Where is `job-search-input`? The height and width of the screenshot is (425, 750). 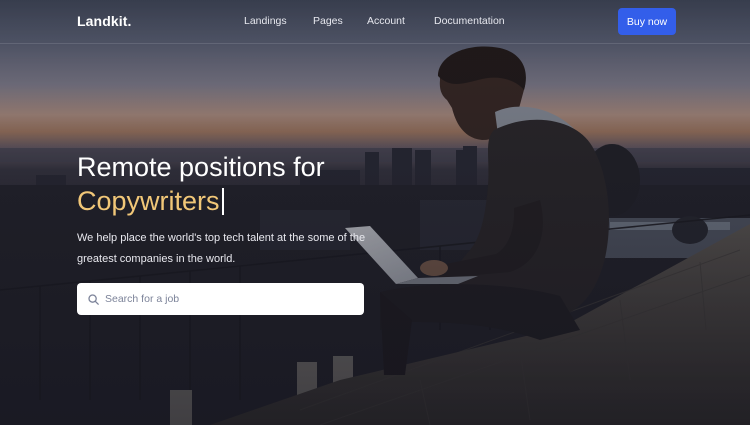
job-search-input is located at coordinates (234, 299).